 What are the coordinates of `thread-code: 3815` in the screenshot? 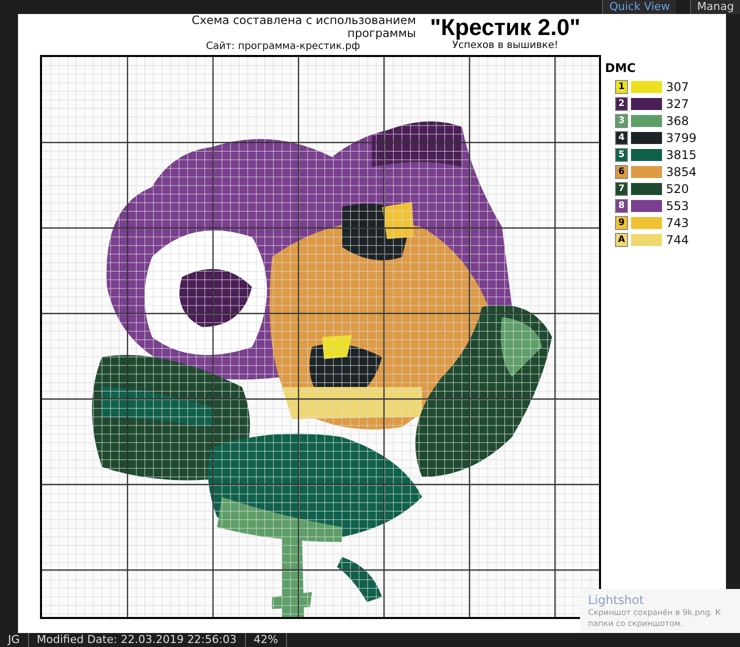 It's located at (681, 155).